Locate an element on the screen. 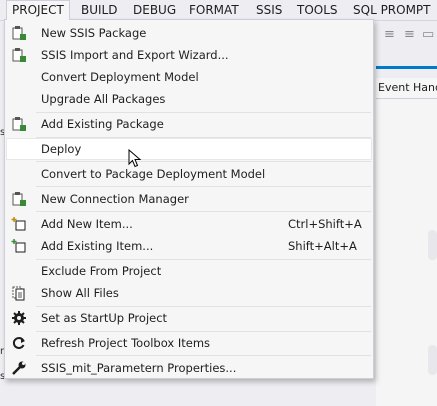 The width and height of the screenshot is (437, 406). toolbar-button-icon: ▭ is located at coordinates (428, 34).